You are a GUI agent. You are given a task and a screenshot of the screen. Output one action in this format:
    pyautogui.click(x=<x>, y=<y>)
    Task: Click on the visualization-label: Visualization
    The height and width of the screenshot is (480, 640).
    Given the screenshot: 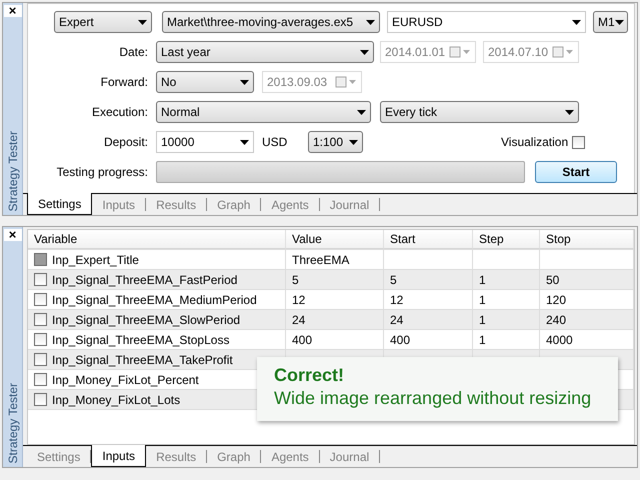 What is the action you would take?
    pyautogui.click(x=534, y=142)
    